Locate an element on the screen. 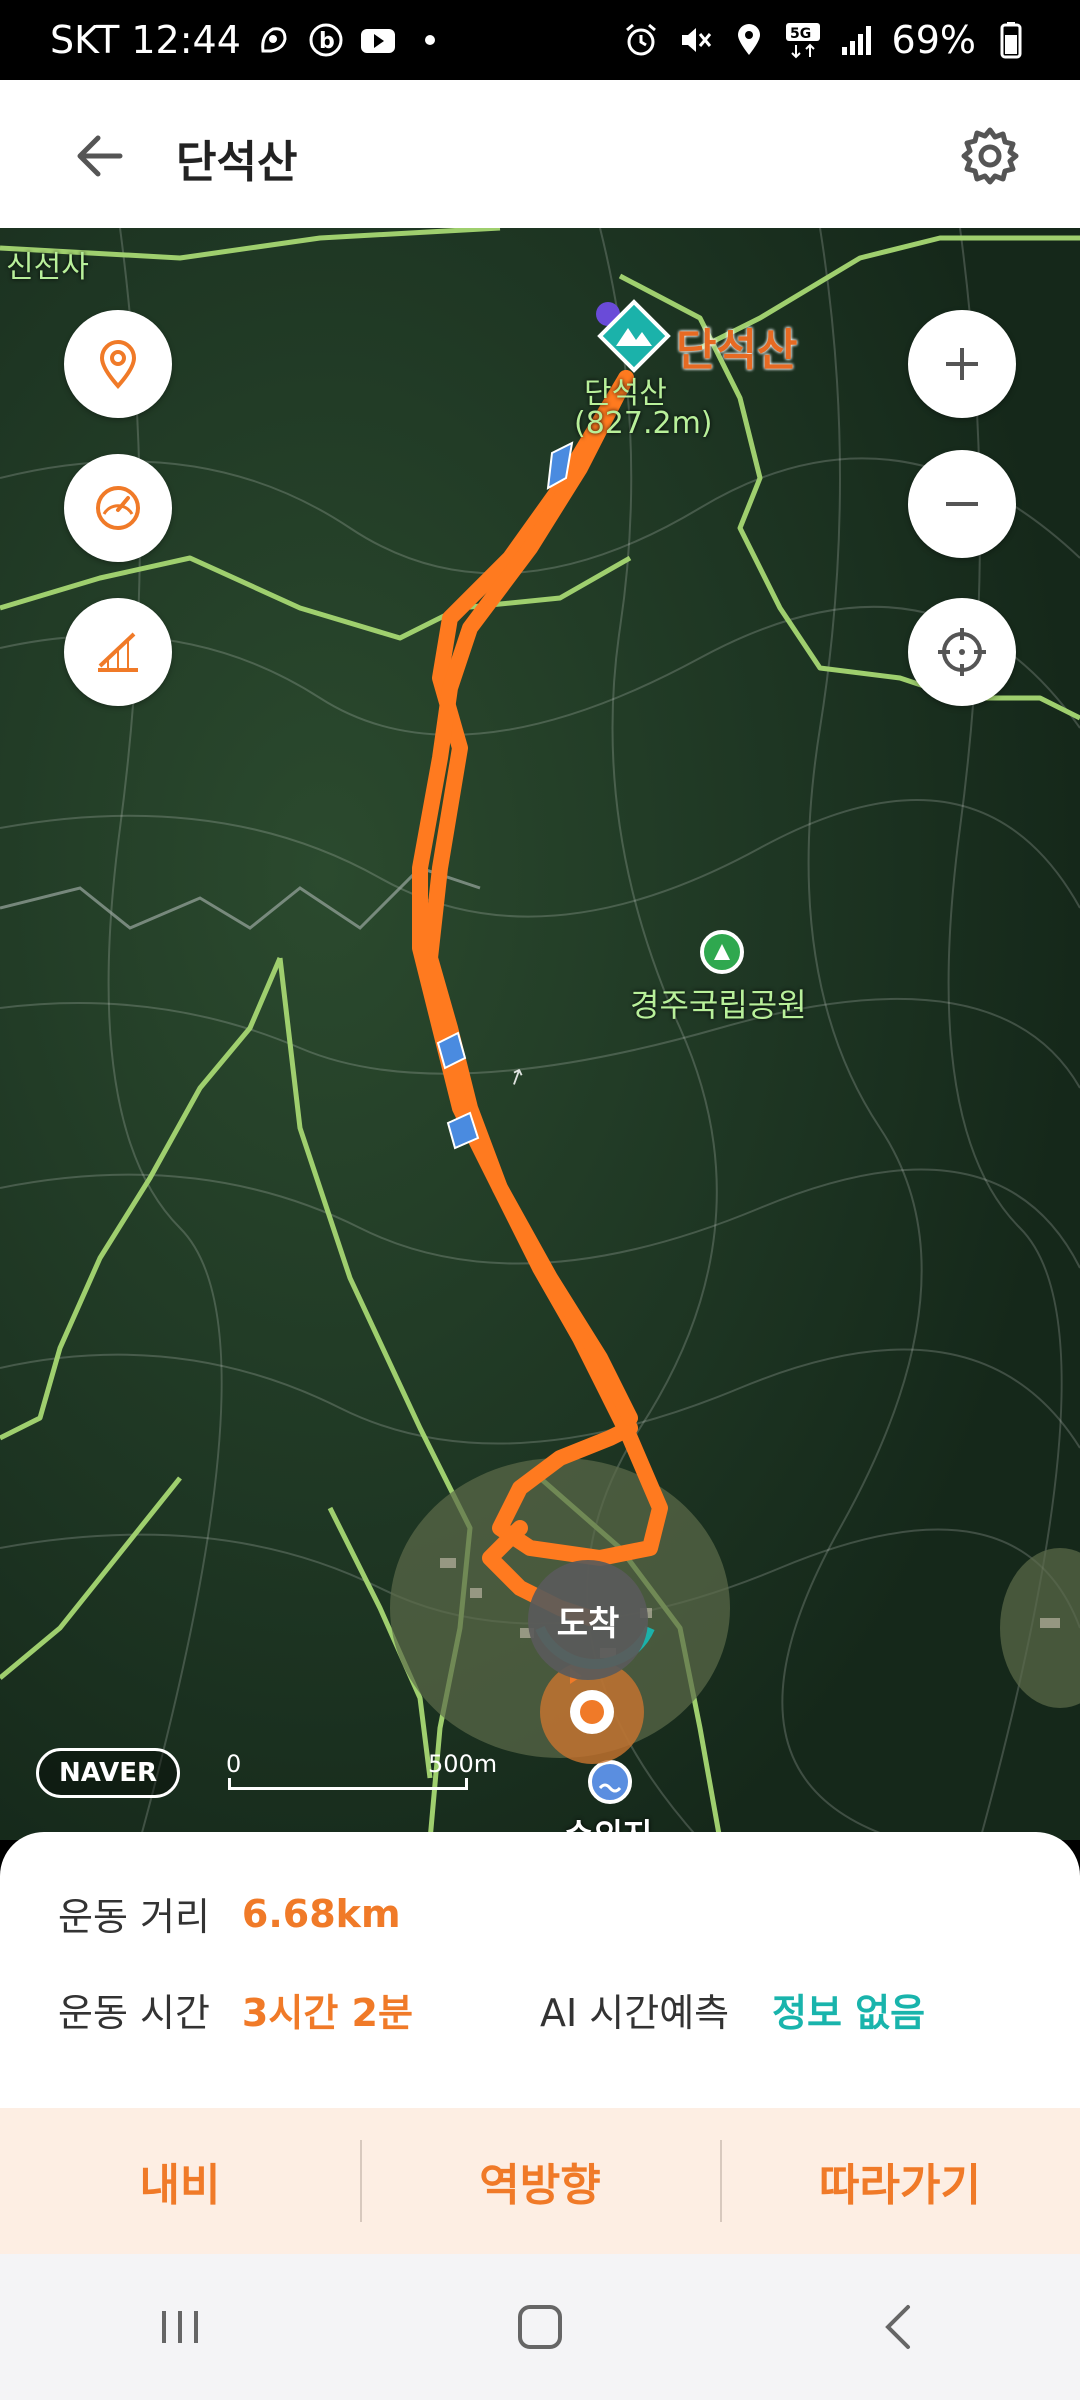 Image resolution: width=1080 pixels, height=2400 pixels. location-icon is located at coordinates (749, 40).